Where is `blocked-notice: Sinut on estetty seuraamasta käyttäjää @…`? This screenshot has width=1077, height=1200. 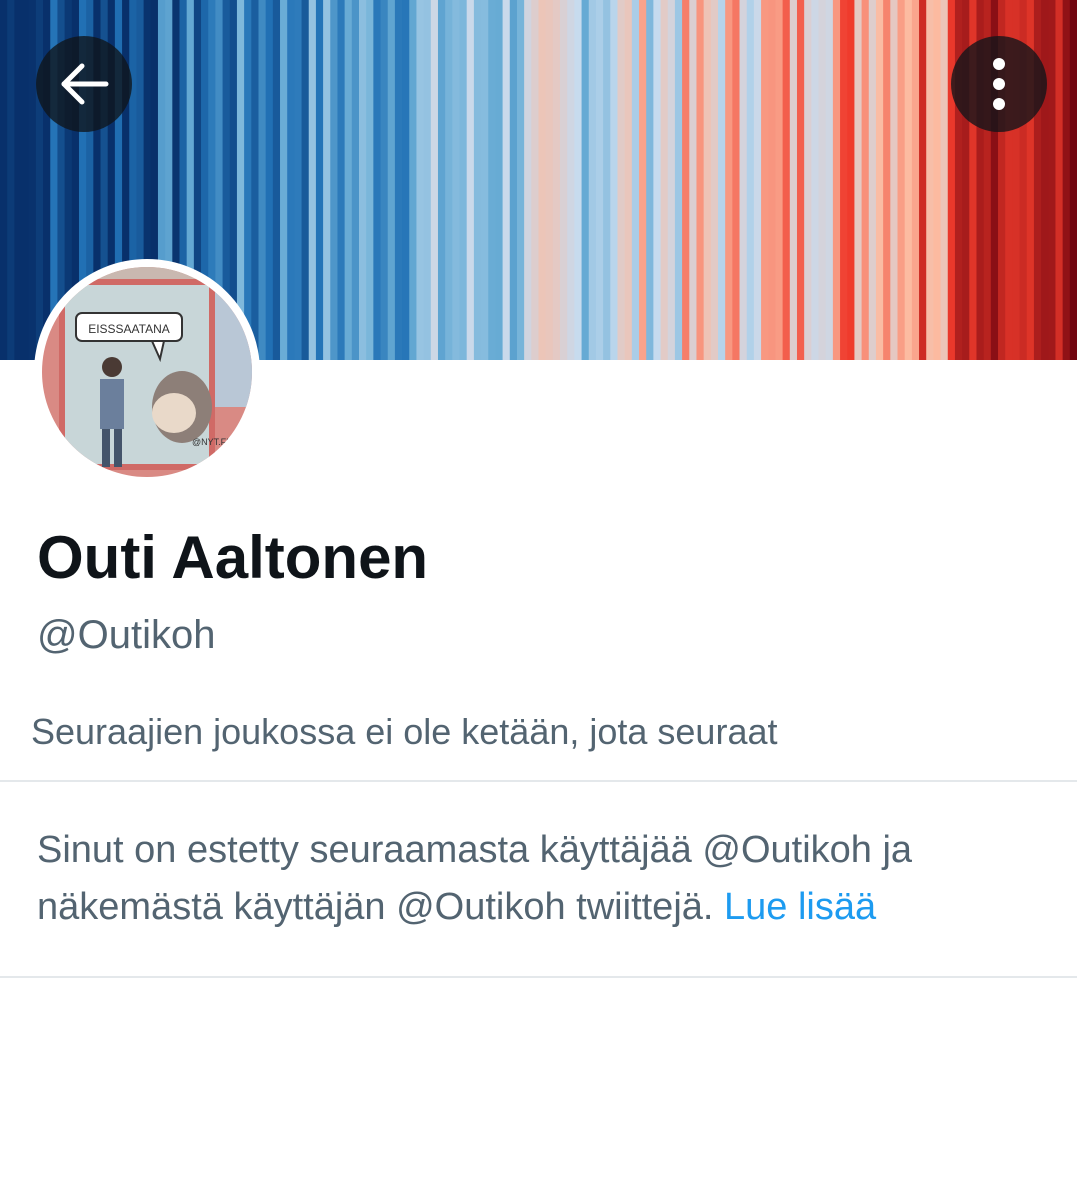
blocked-notice: Sinut on estetty seuraamasta käyttäjää @… is located at coordinates (547, 879).